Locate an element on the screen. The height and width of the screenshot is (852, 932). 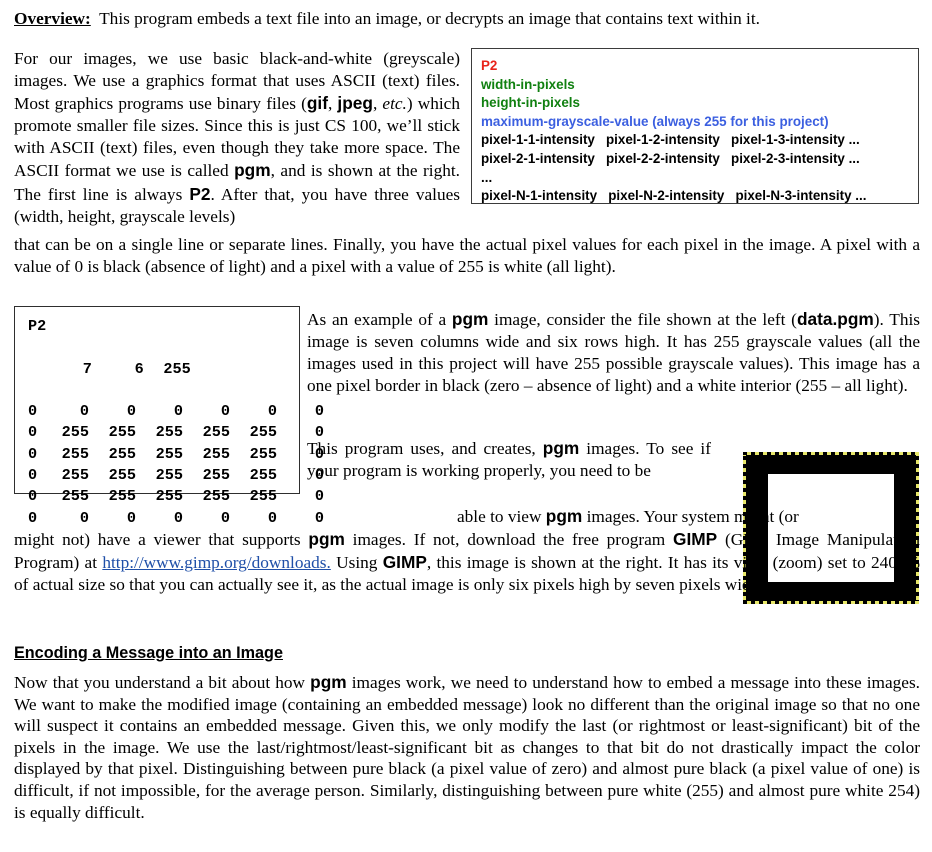
data-pixel-row: 0 0 0 0 0 0 0 is located at coordinates (176, 411).